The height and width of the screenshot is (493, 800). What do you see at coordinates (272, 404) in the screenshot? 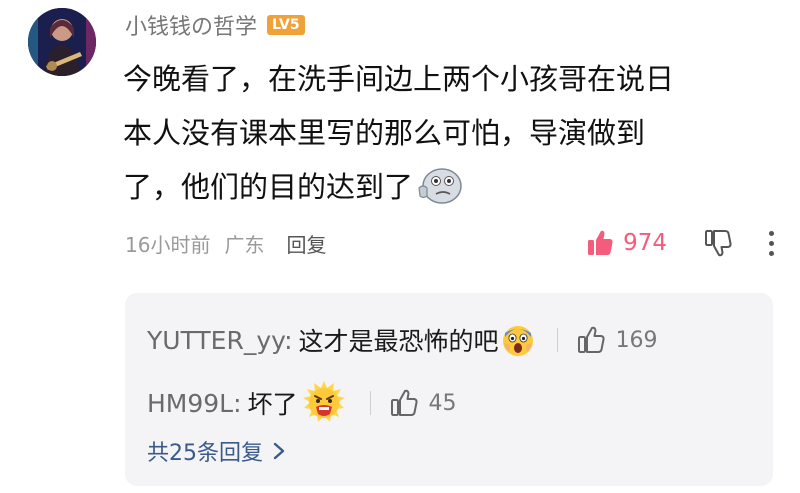
I see `reply-text: 坏了` at bounding box center [272, 404].